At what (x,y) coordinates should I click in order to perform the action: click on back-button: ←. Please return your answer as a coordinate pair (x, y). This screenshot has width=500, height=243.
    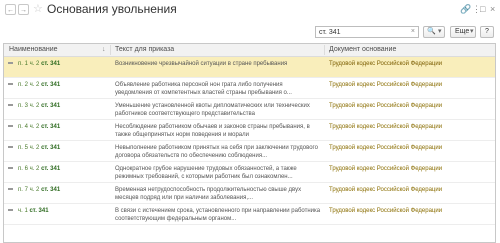
    Looking at the image, I should click on (10, 9).